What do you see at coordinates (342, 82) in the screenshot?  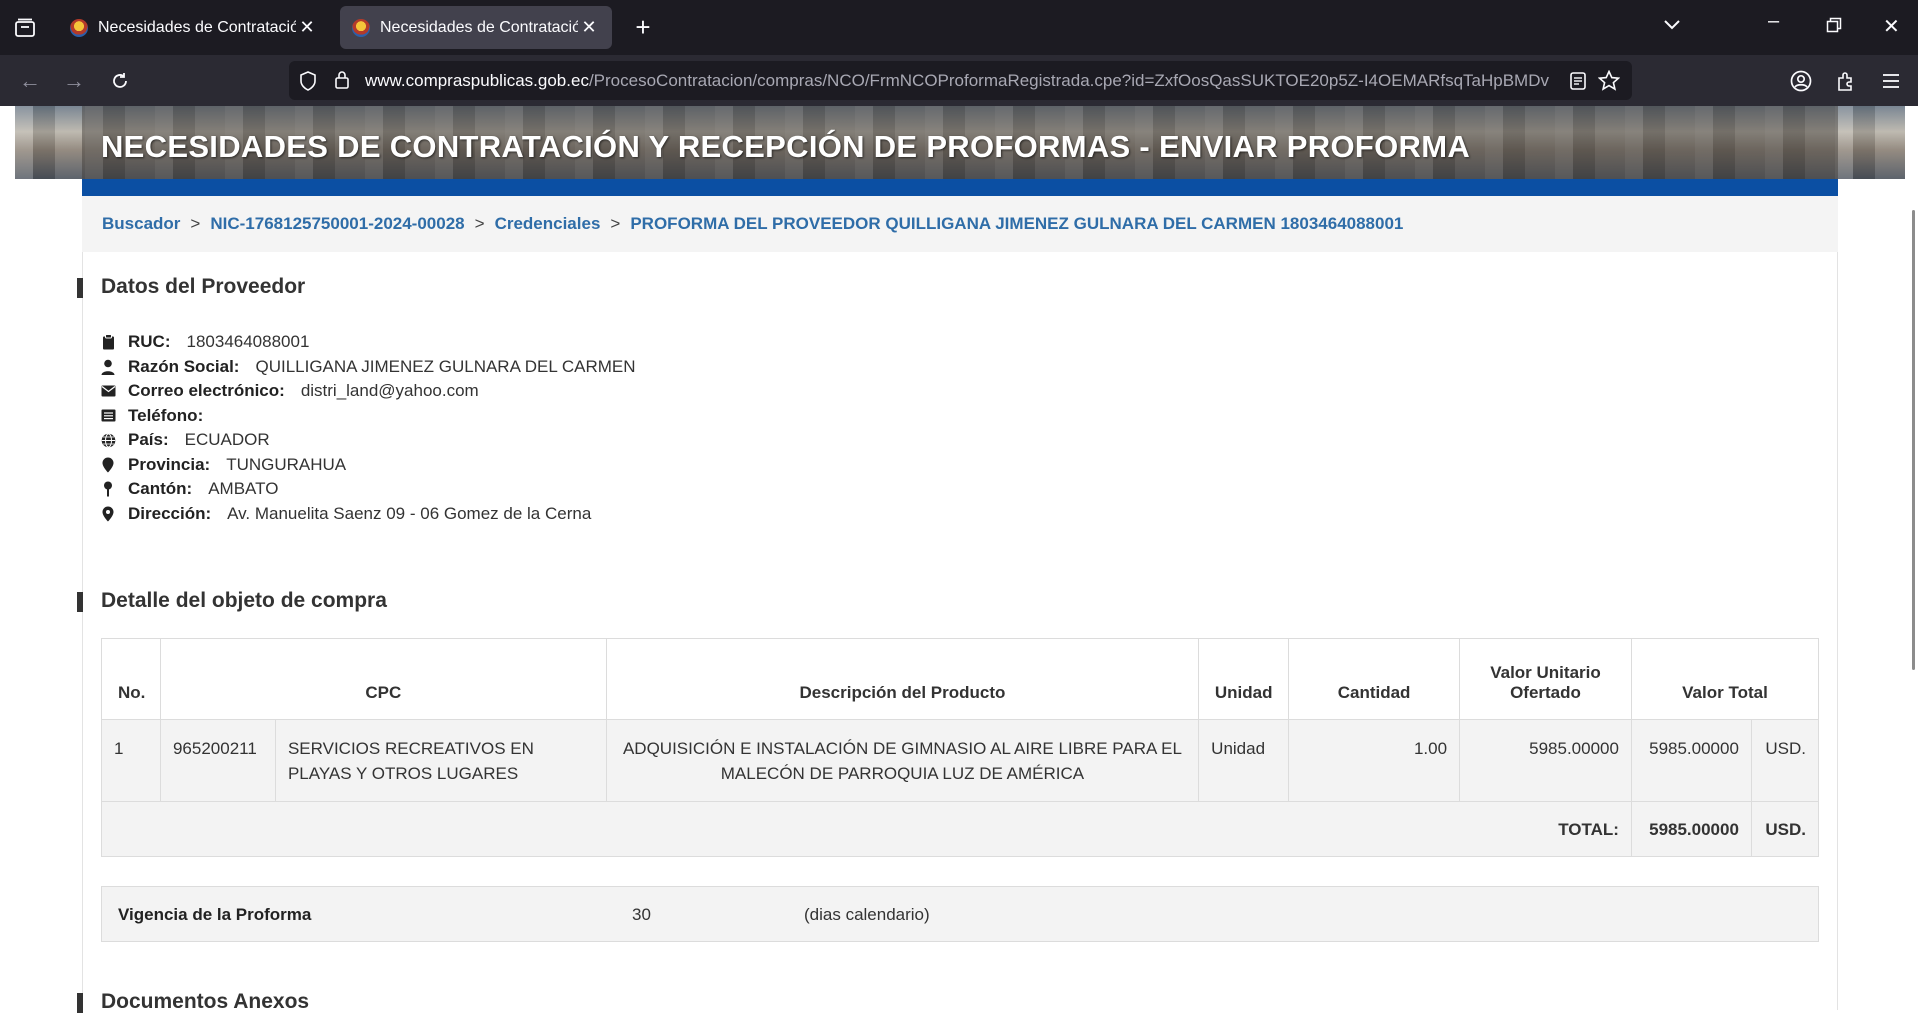 I see `lock-icon` at bounding box center [342, 82].